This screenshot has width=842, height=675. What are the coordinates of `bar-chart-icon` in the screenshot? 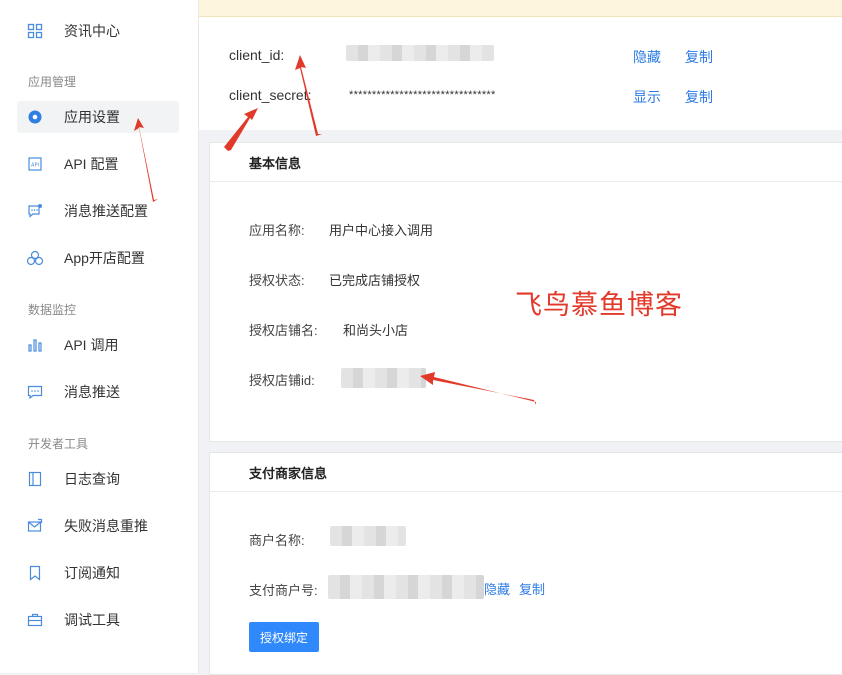 It's located at (35, 345).